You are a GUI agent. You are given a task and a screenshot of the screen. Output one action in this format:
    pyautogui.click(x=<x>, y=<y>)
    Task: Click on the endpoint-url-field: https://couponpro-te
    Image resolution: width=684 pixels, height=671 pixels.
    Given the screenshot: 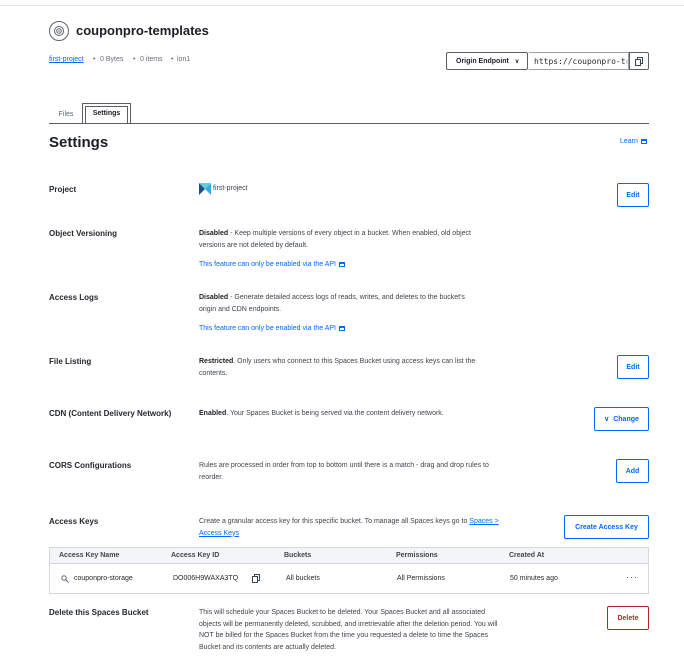 What is the action you would take?
    pyautogui.click(x=579, y=61)
    